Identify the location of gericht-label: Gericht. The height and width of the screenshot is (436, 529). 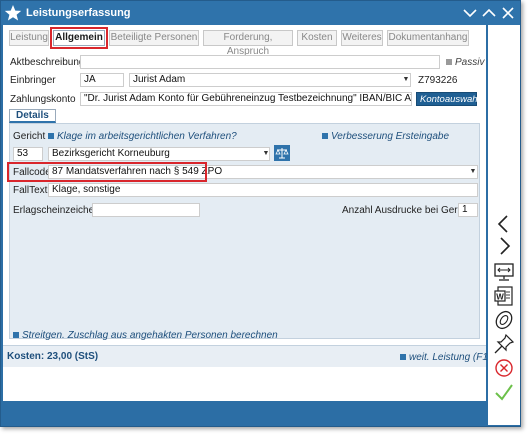
(29, 136).